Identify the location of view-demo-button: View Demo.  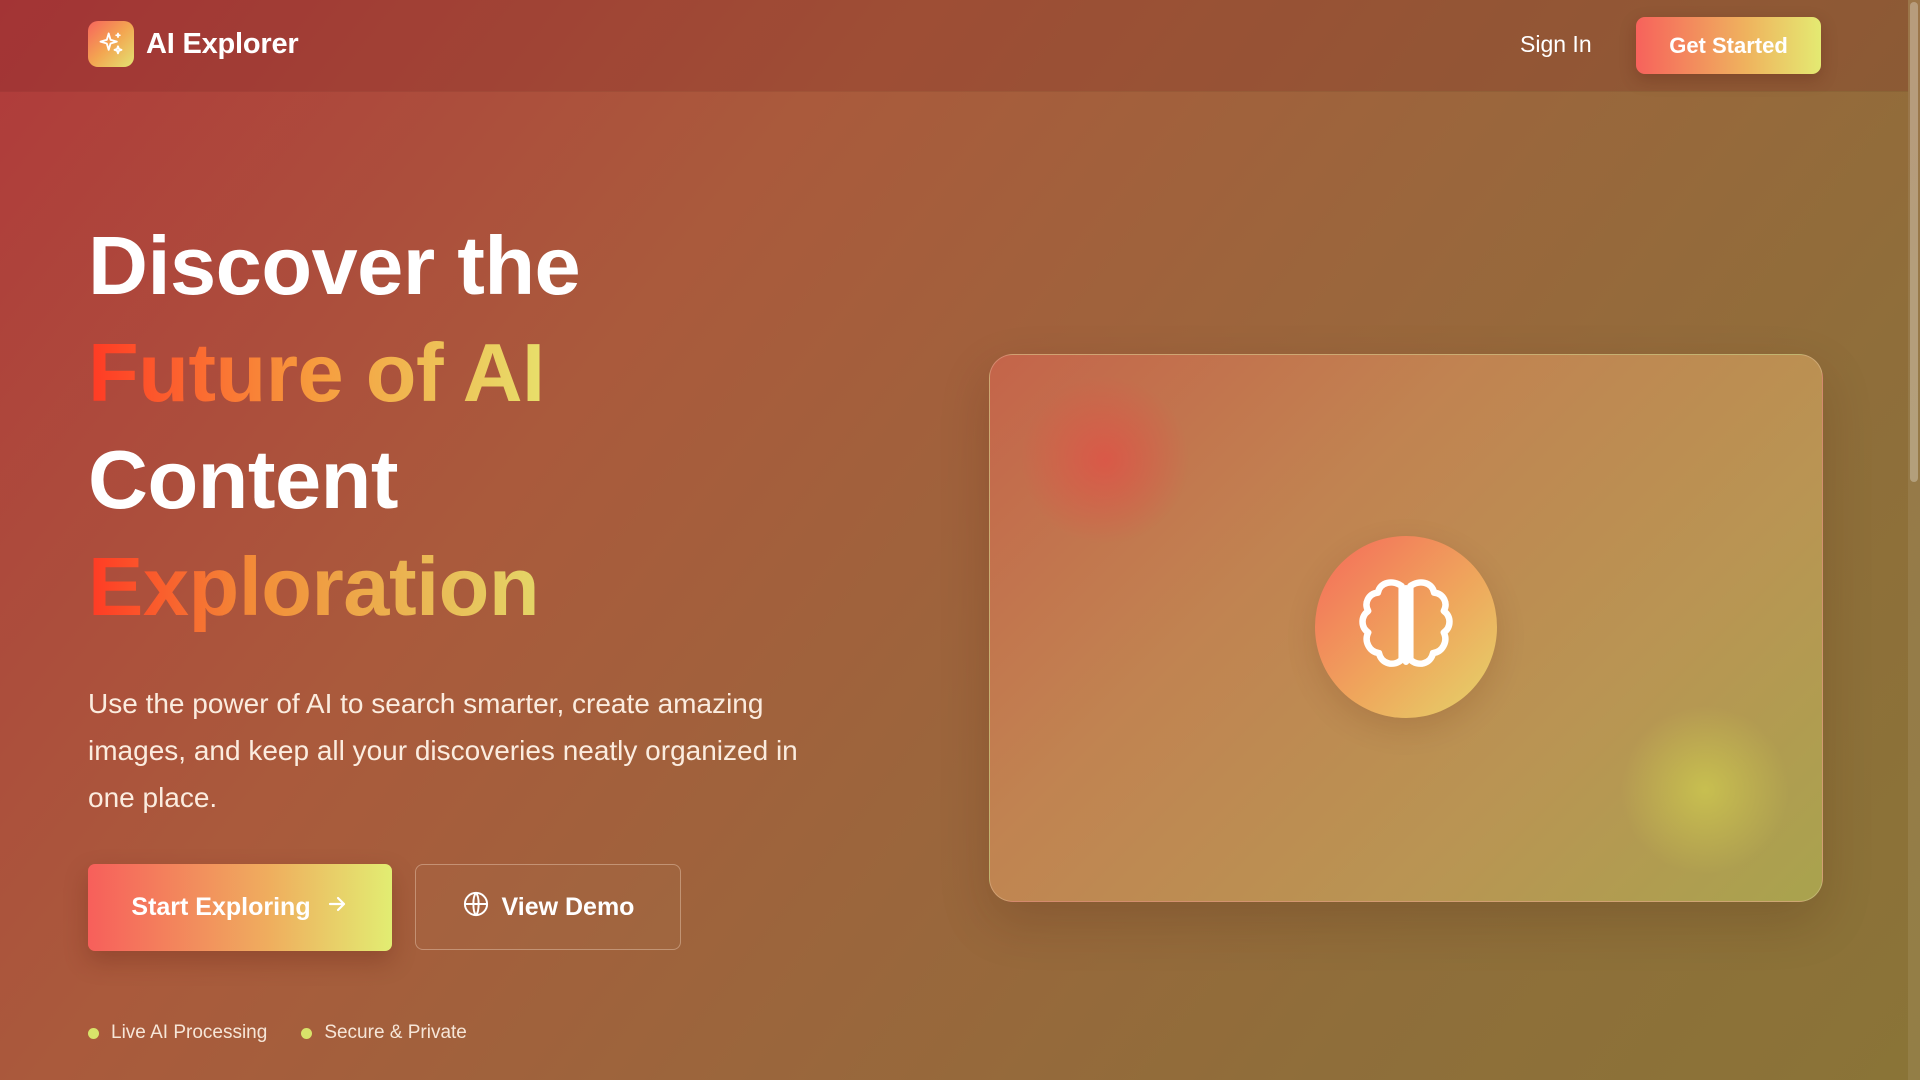
(548, 907).